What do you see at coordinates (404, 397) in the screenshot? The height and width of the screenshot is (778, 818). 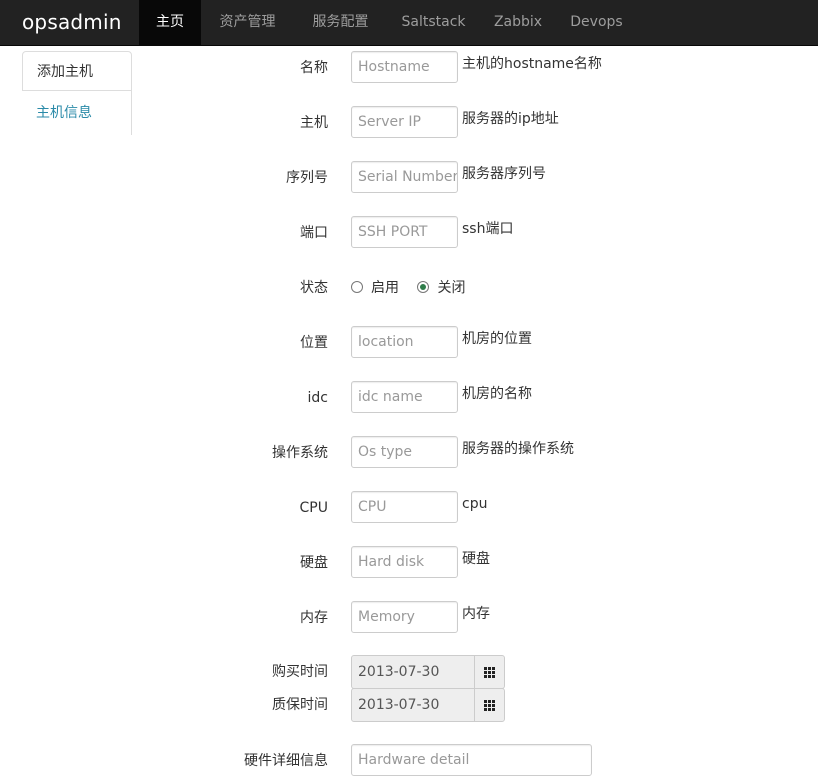 I see `idc-name-input: idc name` at bounding box center [404, 397].